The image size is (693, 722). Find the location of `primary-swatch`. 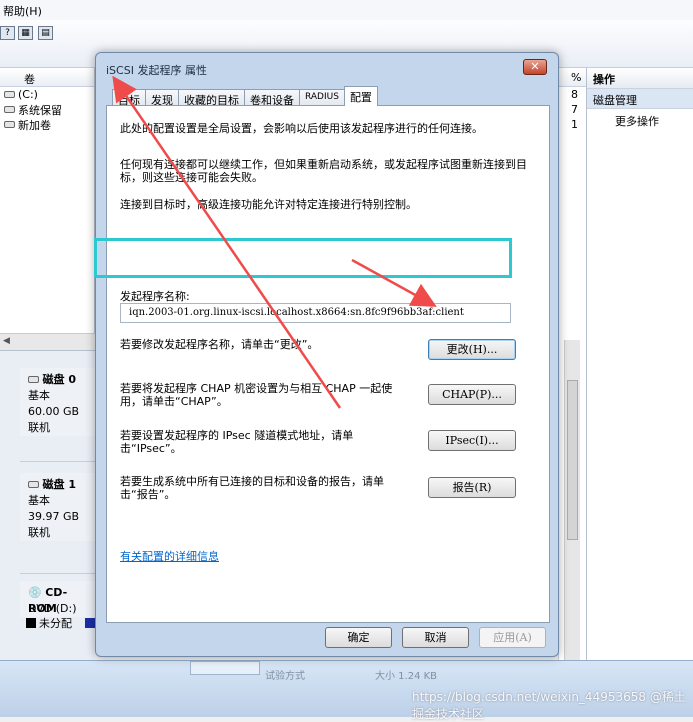

primary-swatch is located at coordinates (90, 623).